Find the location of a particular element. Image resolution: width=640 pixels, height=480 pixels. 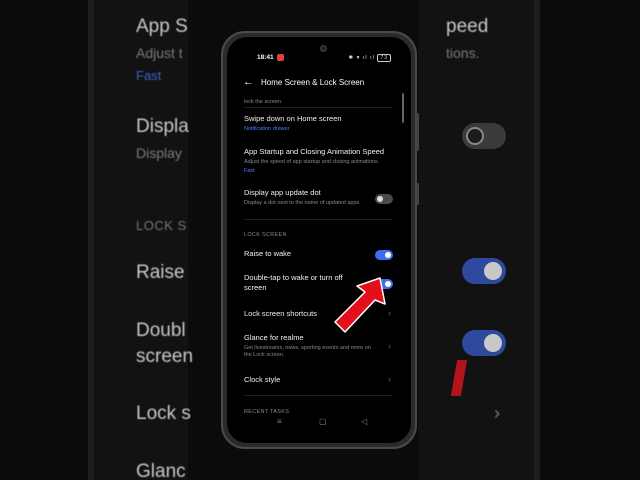

volume-button is located at coordinates (417, 132).